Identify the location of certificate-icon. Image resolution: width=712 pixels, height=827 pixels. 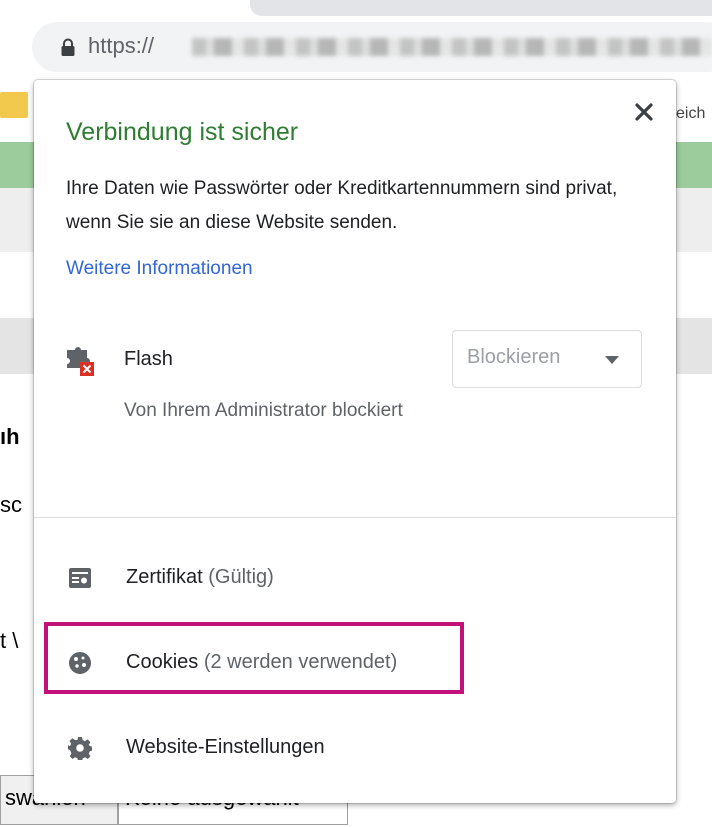
(80, 578).